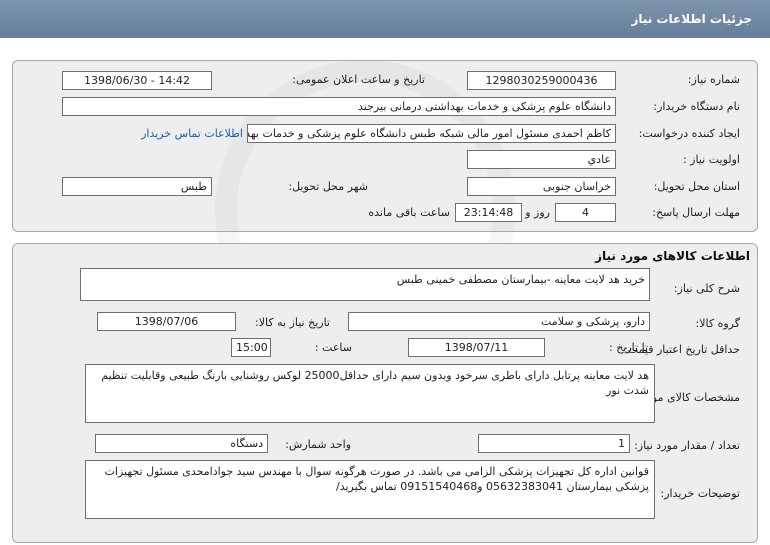 The height and width of the screenshot is (545, 770). I want to click on goods-group-label: گروه کالا:, so click(717, 323).